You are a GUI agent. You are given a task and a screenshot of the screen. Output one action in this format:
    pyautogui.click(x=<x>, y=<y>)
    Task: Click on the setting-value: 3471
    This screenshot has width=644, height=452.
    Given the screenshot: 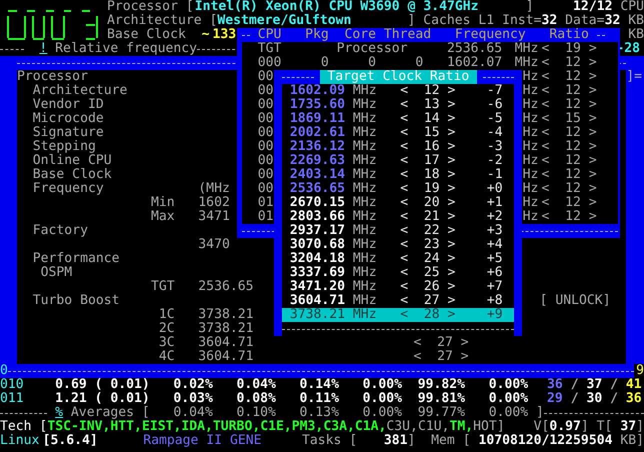 What is the action you would take?
    pyautogui.click(x=214, y=216)
    